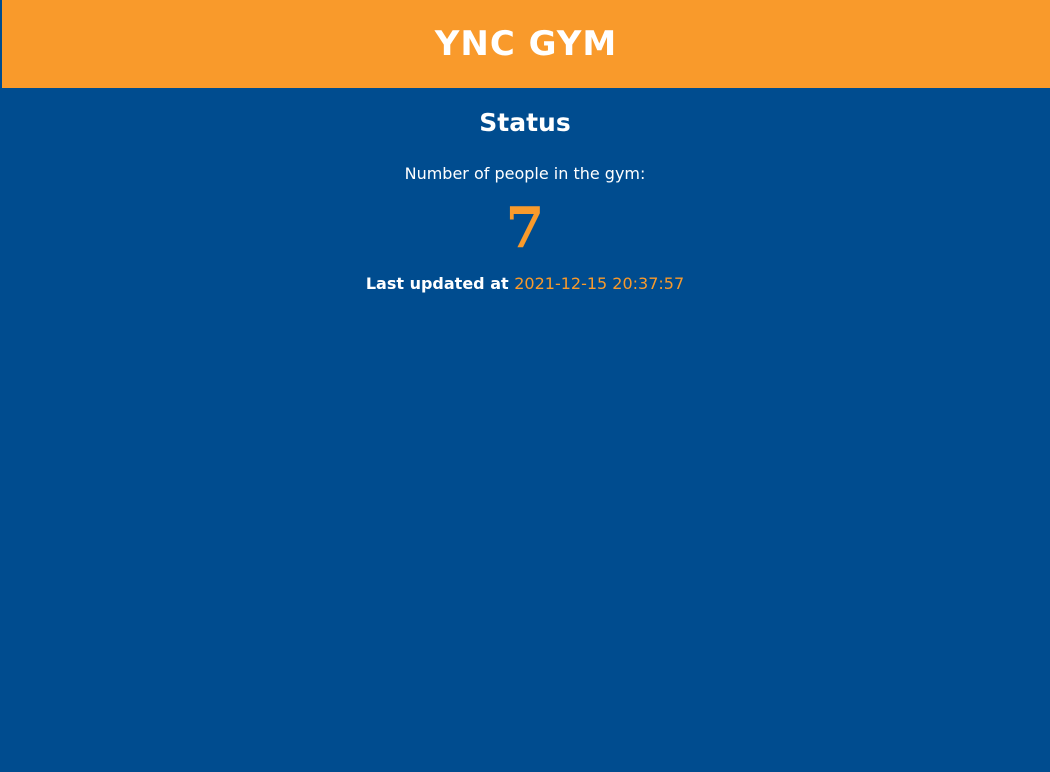 Image resolution: width=1050 pixels, height=772 pixels. I want to click on last-updated-timestamp: 2021-12-15 20:37:57, so click(599, 283).